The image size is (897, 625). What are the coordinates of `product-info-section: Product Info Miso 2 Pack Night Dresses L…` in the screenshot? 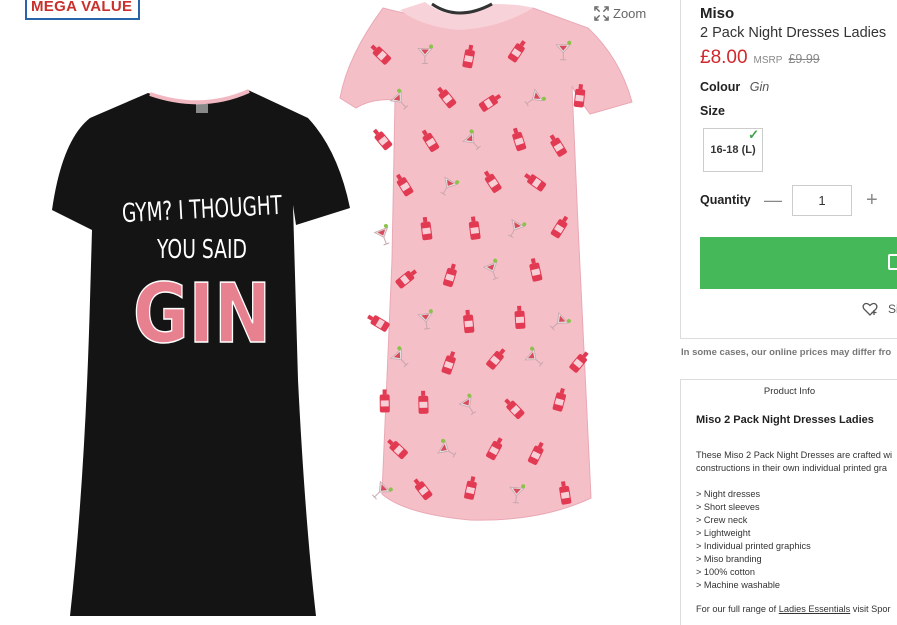 It's located at (788, 502).